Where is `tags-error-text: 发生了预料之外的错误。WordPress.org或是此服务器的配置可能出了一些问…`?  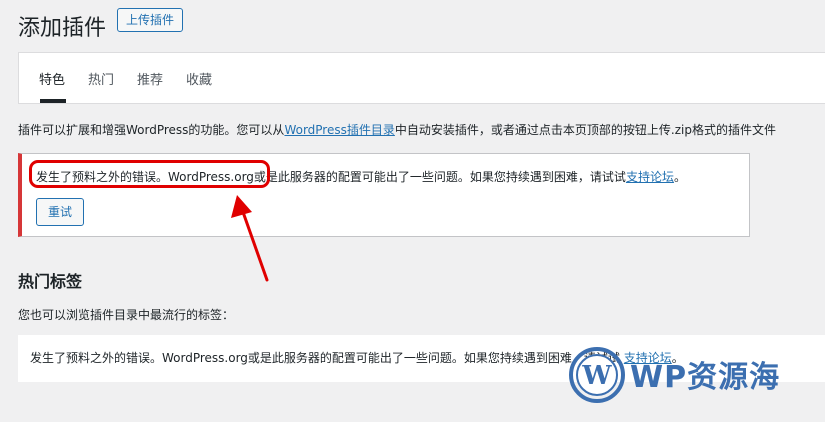
tags-error-text: 发生了预料之外的错误。WordPress.org或是此服务器的配置可能出了一些问… is located at coordinates (325, 358).